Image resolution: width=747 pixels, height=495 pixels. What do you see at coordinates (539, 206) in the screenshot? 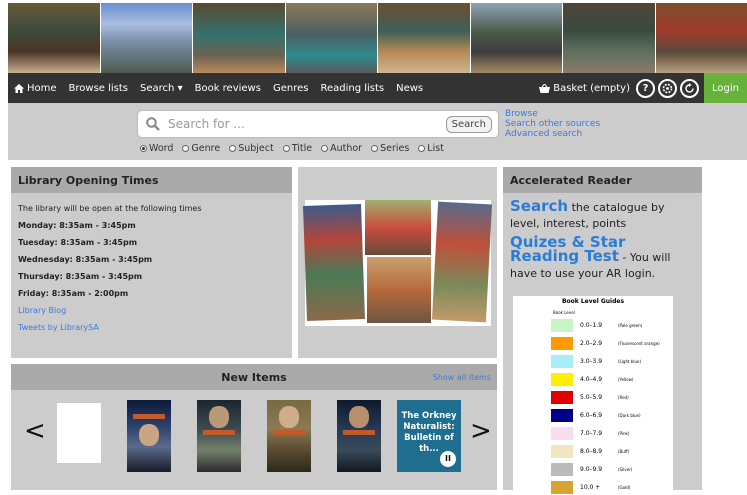
I see `ar-search-link: Search` at bounding box center [539, 206].